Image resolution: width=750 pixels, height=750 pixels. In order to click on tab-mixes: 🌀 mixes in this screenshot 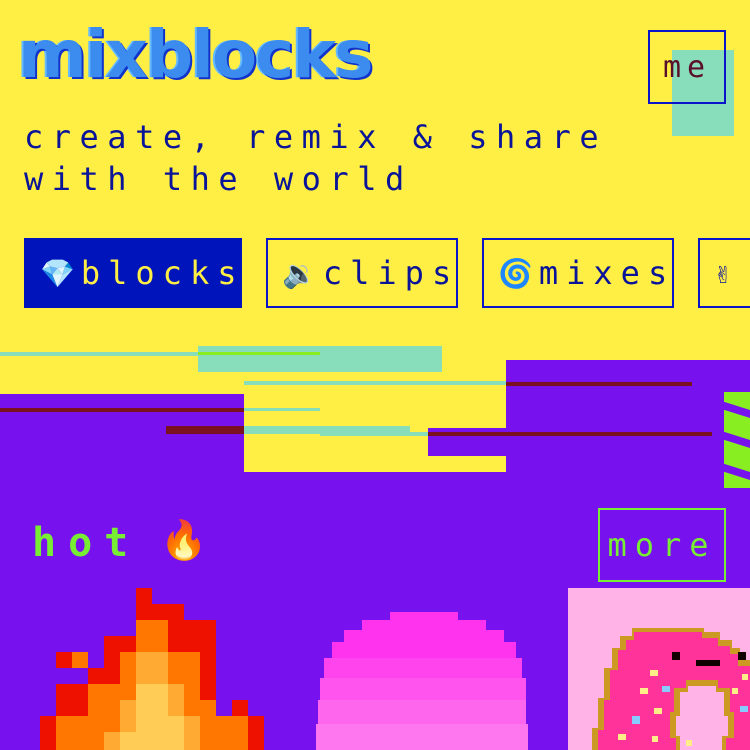, I will do `click(578, 273)`.